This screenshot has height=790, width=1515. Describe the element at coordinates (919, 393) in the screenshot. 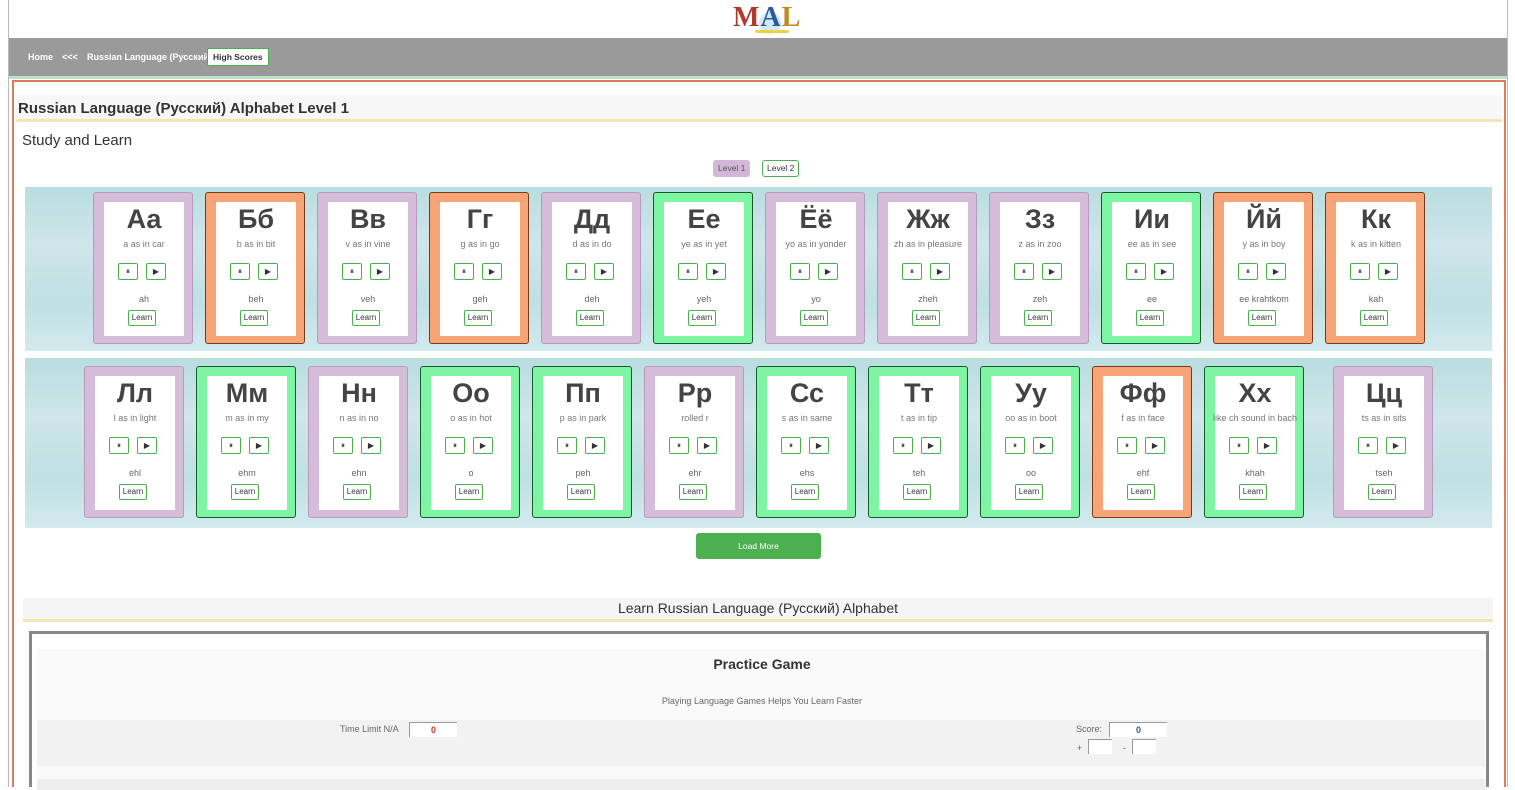

I see `card-letter: Тт` at that location.